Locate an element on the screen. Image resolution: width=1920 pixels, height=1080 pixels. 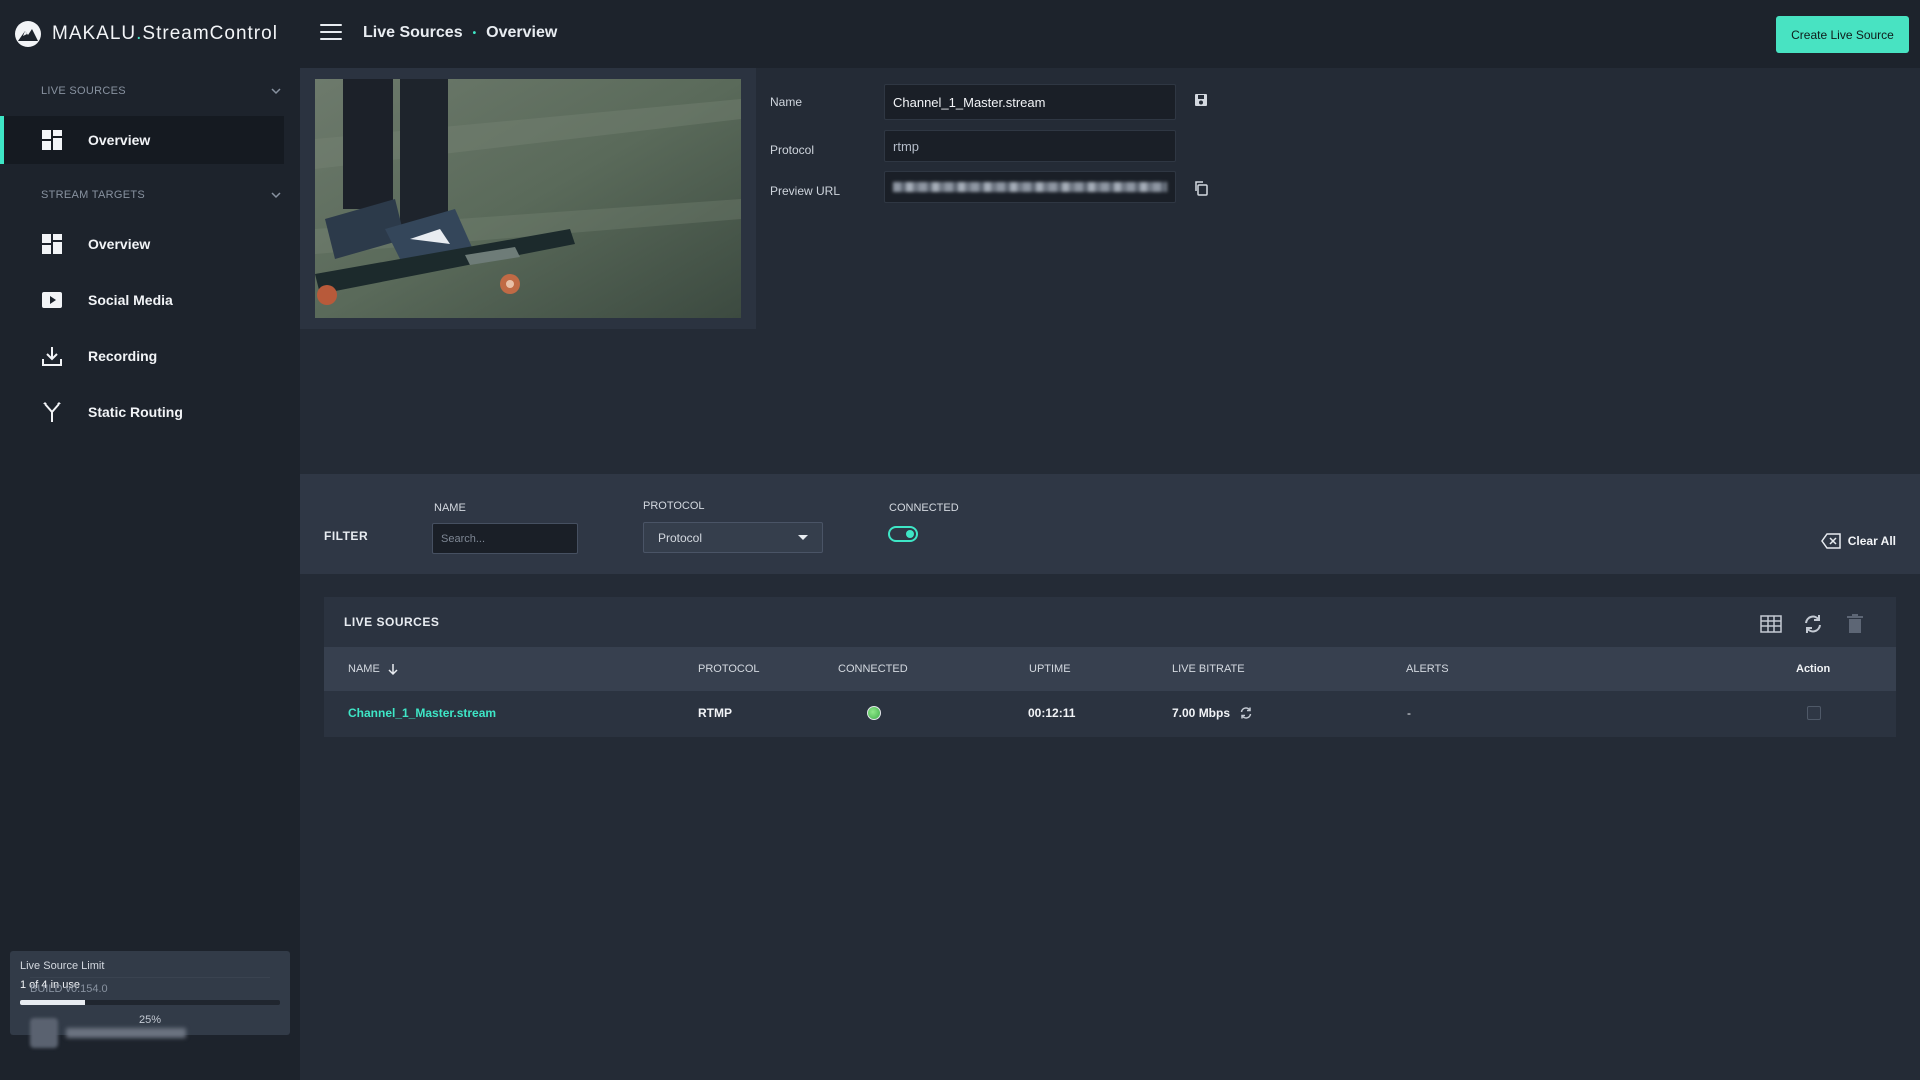
clear-filter-icon is located at coordinates (1830, 541).